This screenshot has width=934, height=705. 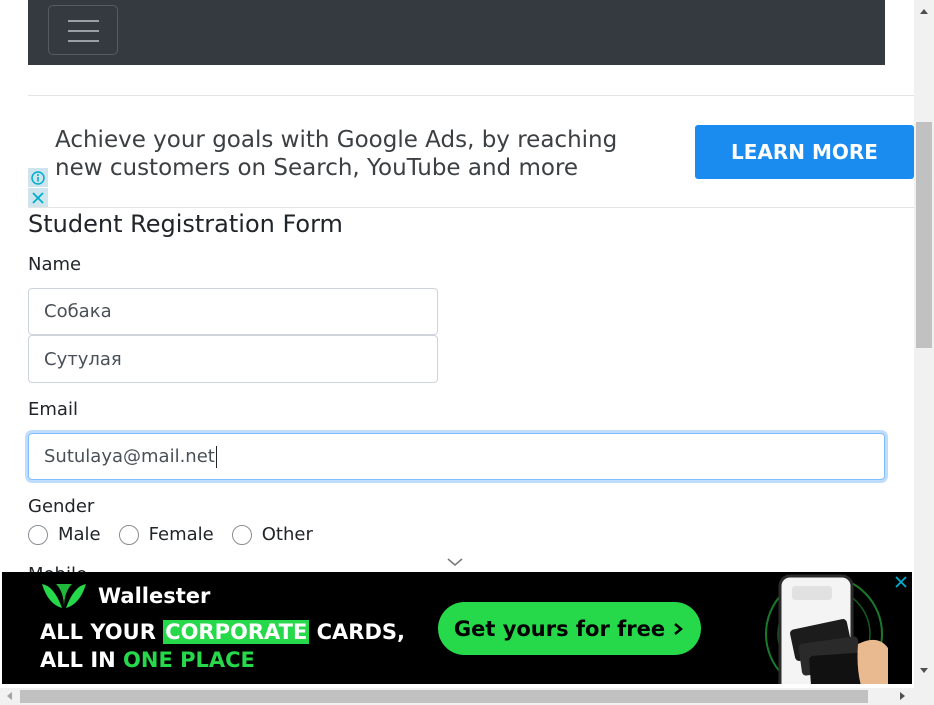 I want to click on phone-cards-image, so click(x=826, y=629).